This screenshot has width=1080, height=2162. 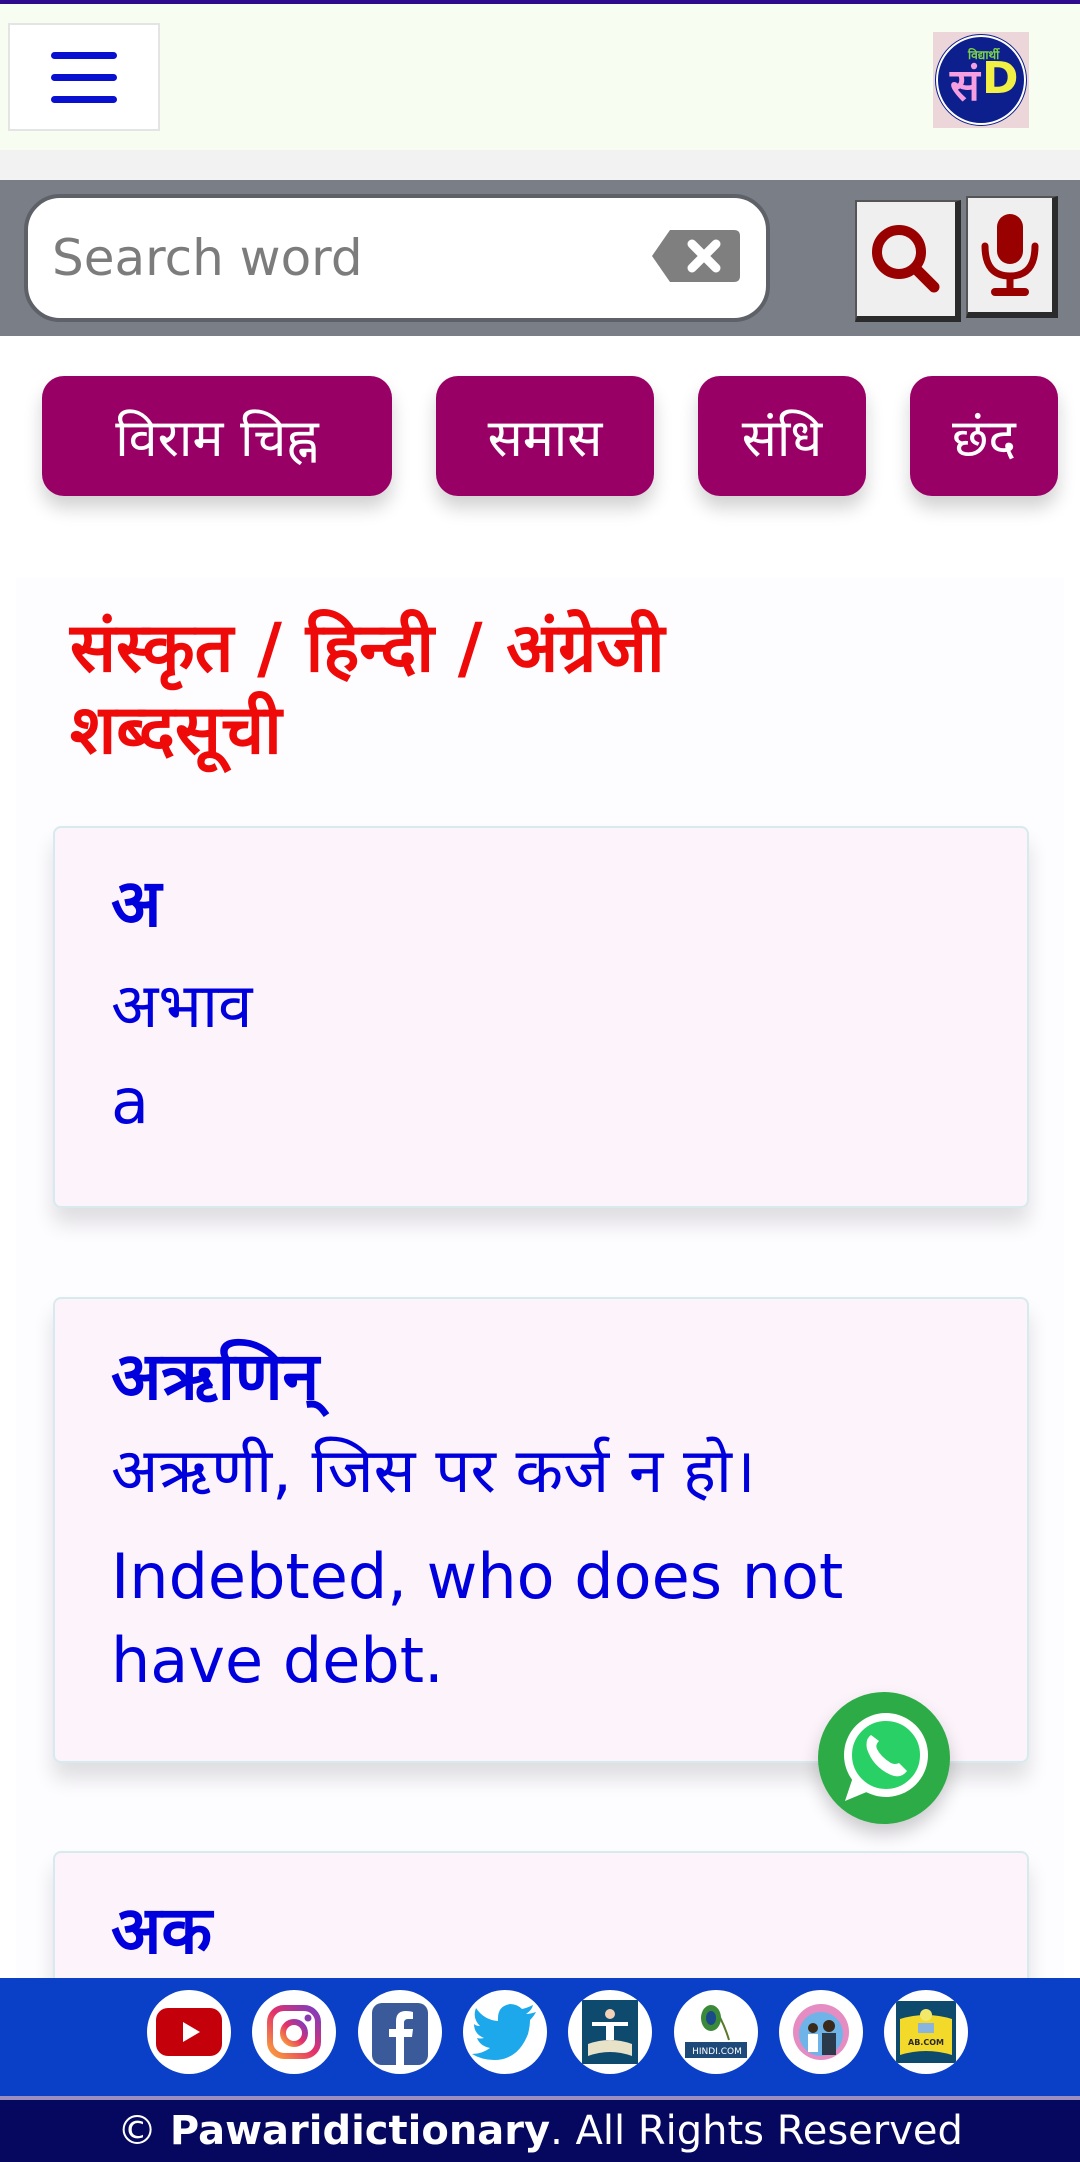 I want to click on entry-word: अक, so click(x=162, y=1930).